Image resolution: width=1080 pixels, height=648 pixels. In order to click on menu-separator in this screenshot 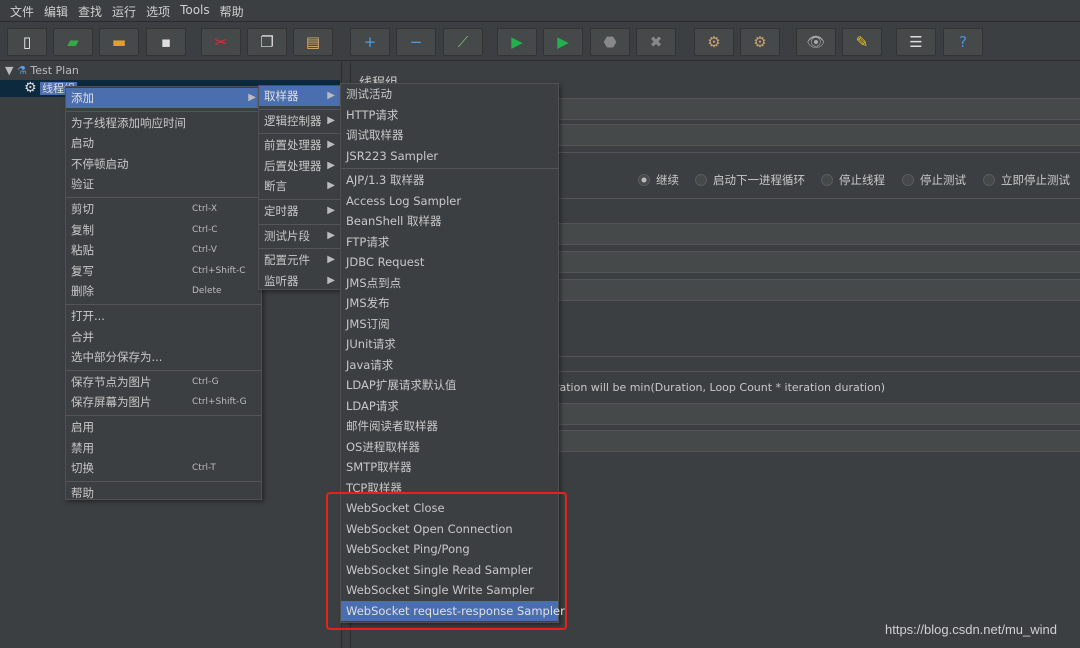, I will do `click(163, 304)`.